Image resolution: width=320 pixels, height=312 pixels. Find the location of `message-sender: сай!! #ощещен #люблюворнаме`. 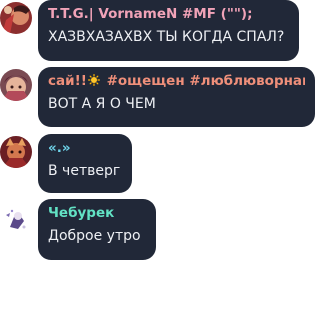

message-sender: сай!! #ощещен #люблюворнаме is located at coordinates (176, 81).